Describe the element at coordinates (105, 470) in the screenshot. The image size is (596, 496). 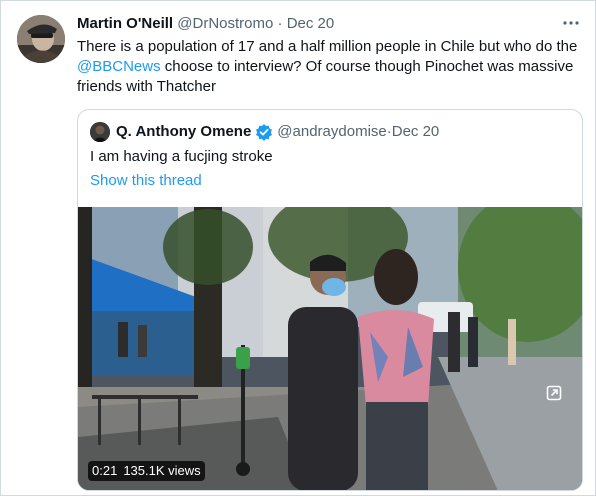
I see `video-time: 0:21` at that location.